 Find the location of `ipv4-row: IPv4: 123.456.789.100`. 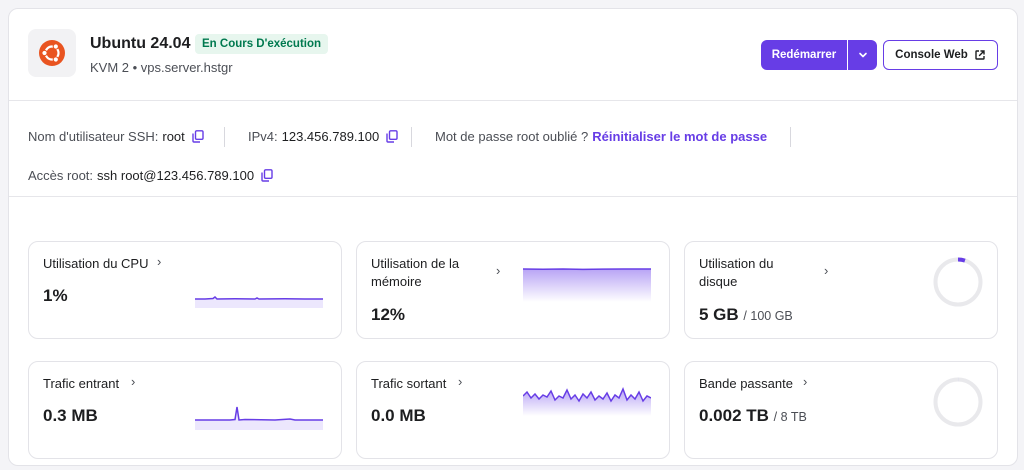

ipv4-row: IPv4: 123.456.789.100 is located at coordinates (323, 136).